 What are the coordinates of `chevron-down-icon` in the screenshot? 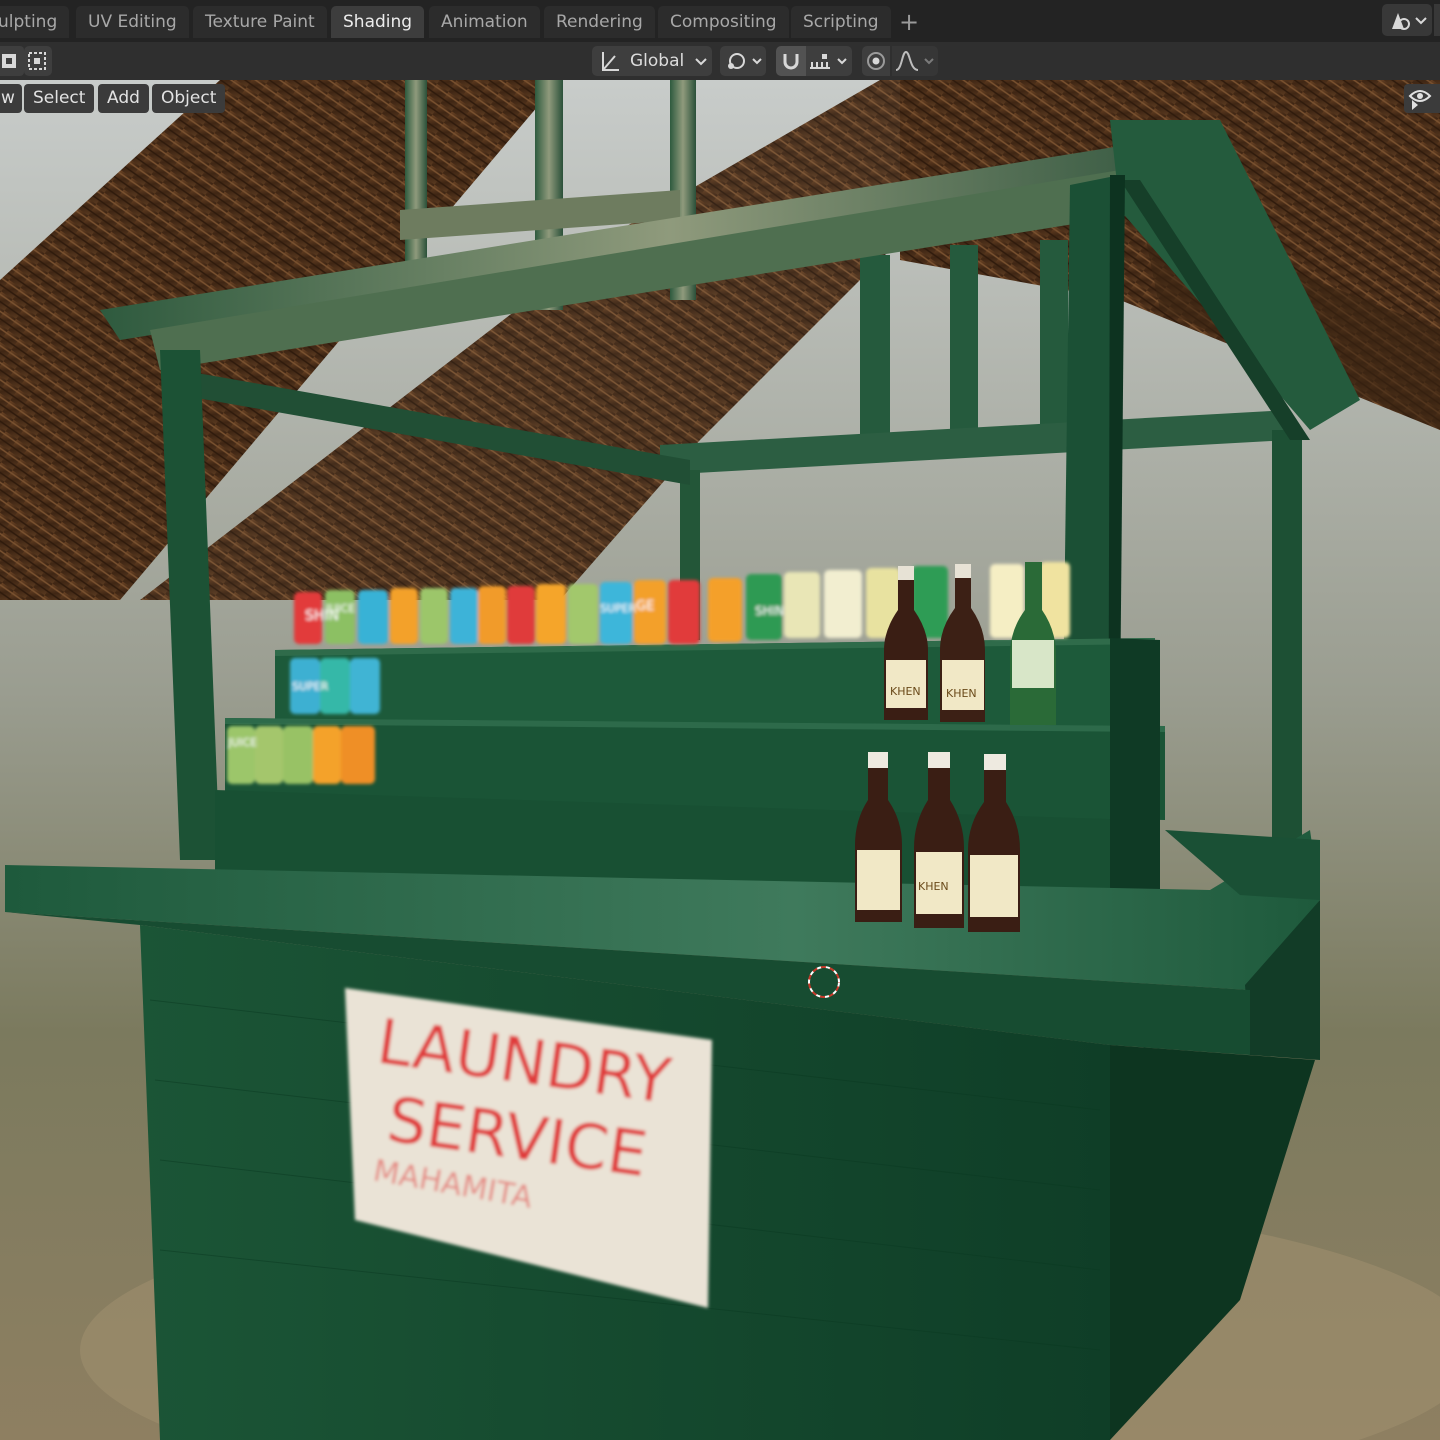 It's located at (701, 62).